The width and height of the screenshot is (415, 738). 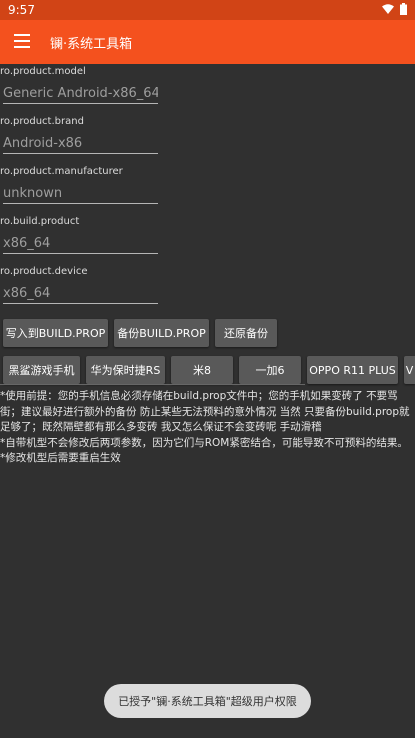 What do you see at coordinates (80, 243) in the screenshot?
I see `build-product-input` at bounding box center [80, 243].